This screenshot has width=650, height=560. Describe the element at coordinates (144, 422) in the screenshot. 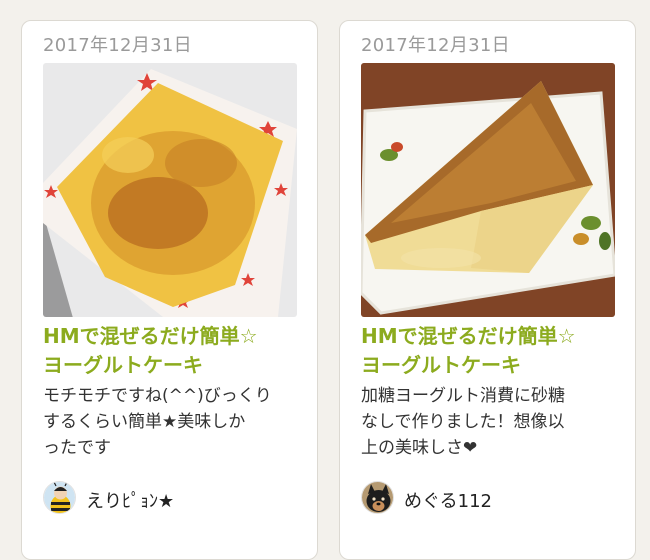

I see `comment-line: するくらい簡単★美味しか` at that location.